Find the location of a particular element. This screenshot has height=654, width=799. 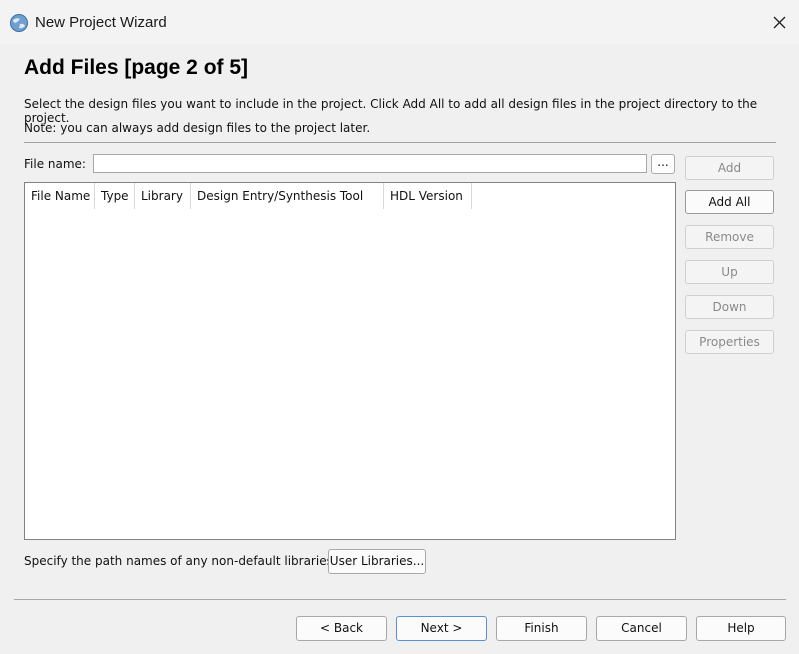

add-all-button: Add All is located at coordinates (729, 202).